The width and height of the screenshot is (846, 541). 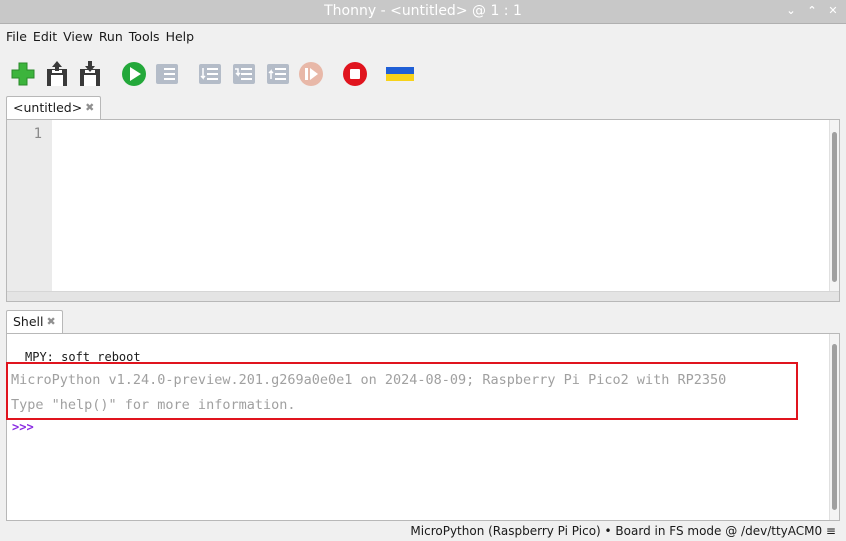 What do you see at coordinates (48, 37) in the screenshot?
I see `menu-edit: Edit` at bounding box center [48, 37].